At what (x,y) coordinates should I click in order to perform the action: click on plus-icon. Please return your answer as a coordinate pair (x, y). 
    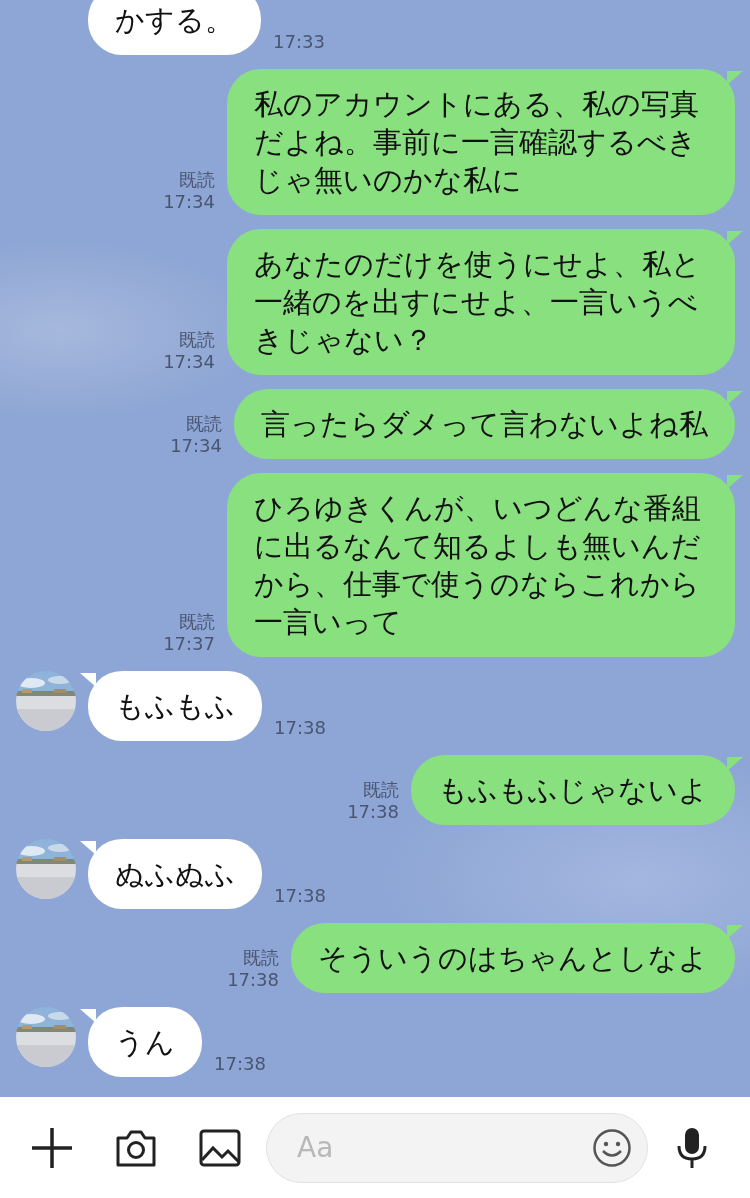
    Looking at the image, I should click on (52, 1147).